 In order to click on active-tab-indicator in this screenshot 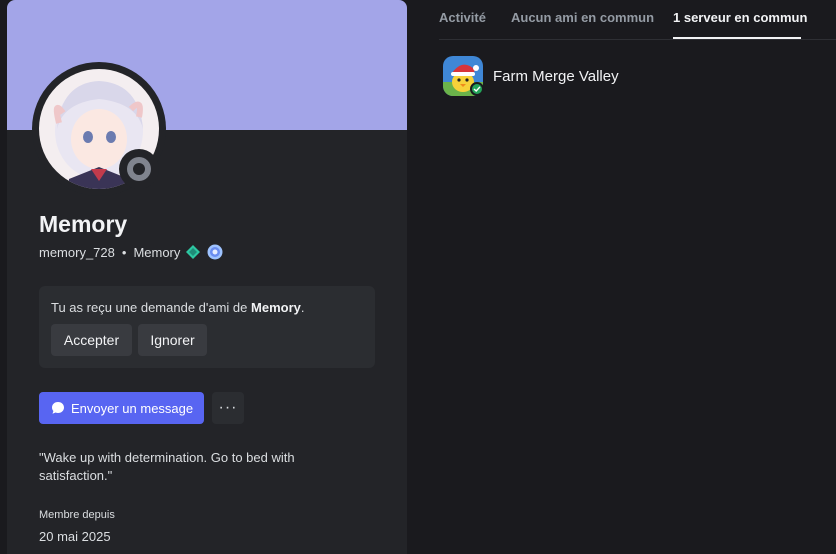, I will do `click(737, 38)`.